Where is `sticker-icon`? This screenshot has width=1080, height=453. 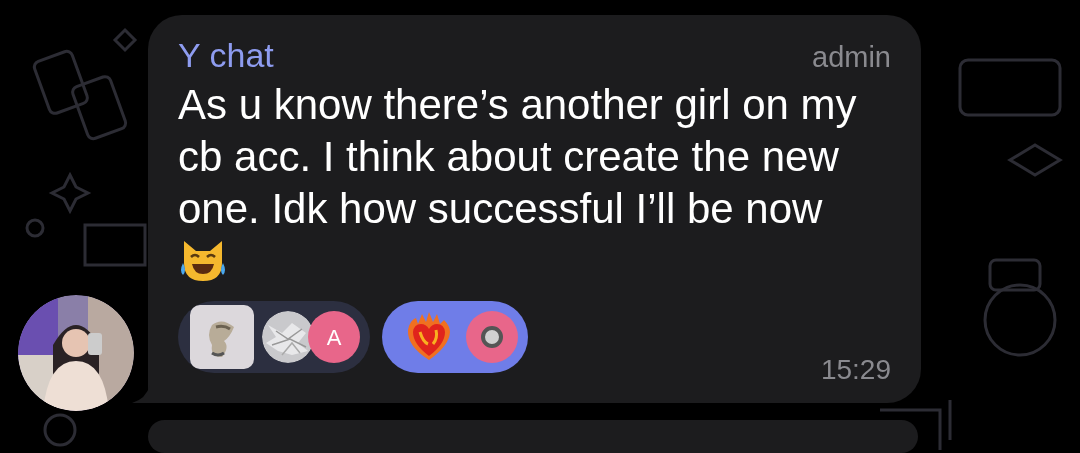
sticker-icon is located at coordinates (222, 337).